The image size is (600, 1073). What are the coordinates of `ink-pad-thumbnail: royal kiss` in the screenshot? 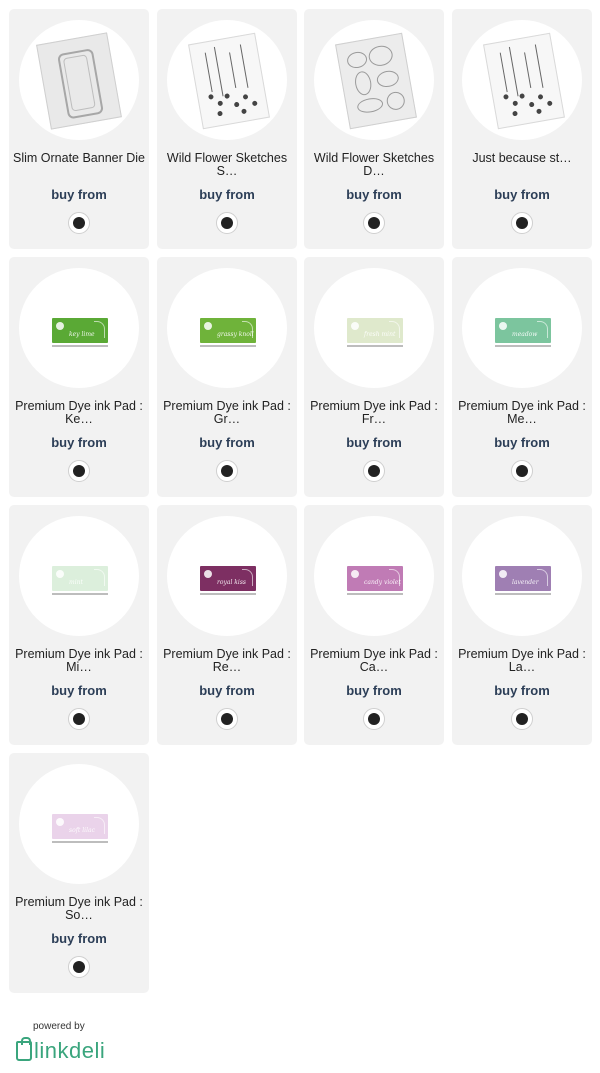 It's located at (228, 580).